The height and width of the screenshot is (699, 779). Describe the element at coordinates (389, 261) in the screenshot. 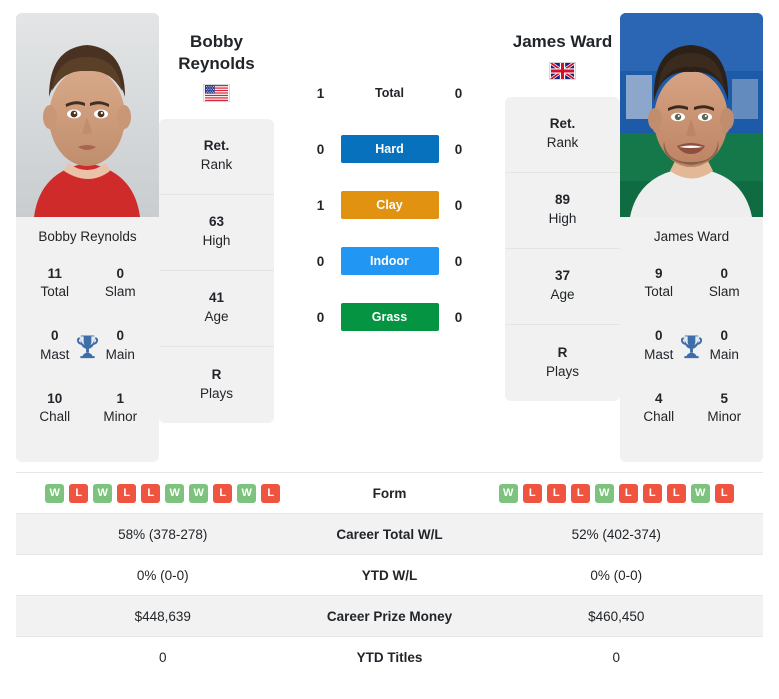

I see `h2h-badge-indoor: Indoor` at that location.